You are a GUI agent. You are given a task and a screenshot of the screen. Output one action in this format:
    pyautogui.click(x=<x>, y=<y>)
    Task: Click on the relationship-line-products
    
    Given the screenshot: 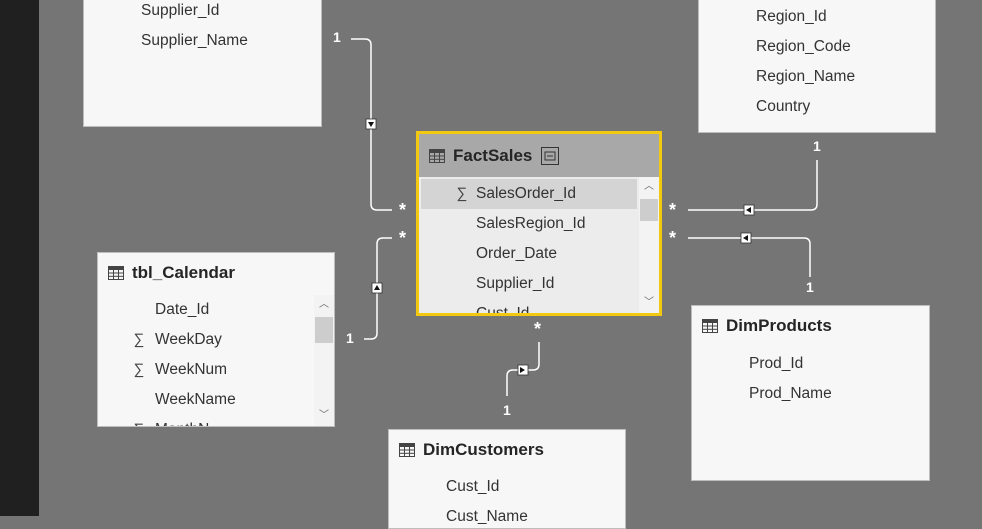 What is the action you would take?
    pyautogui.click(x=749, y=257)
    